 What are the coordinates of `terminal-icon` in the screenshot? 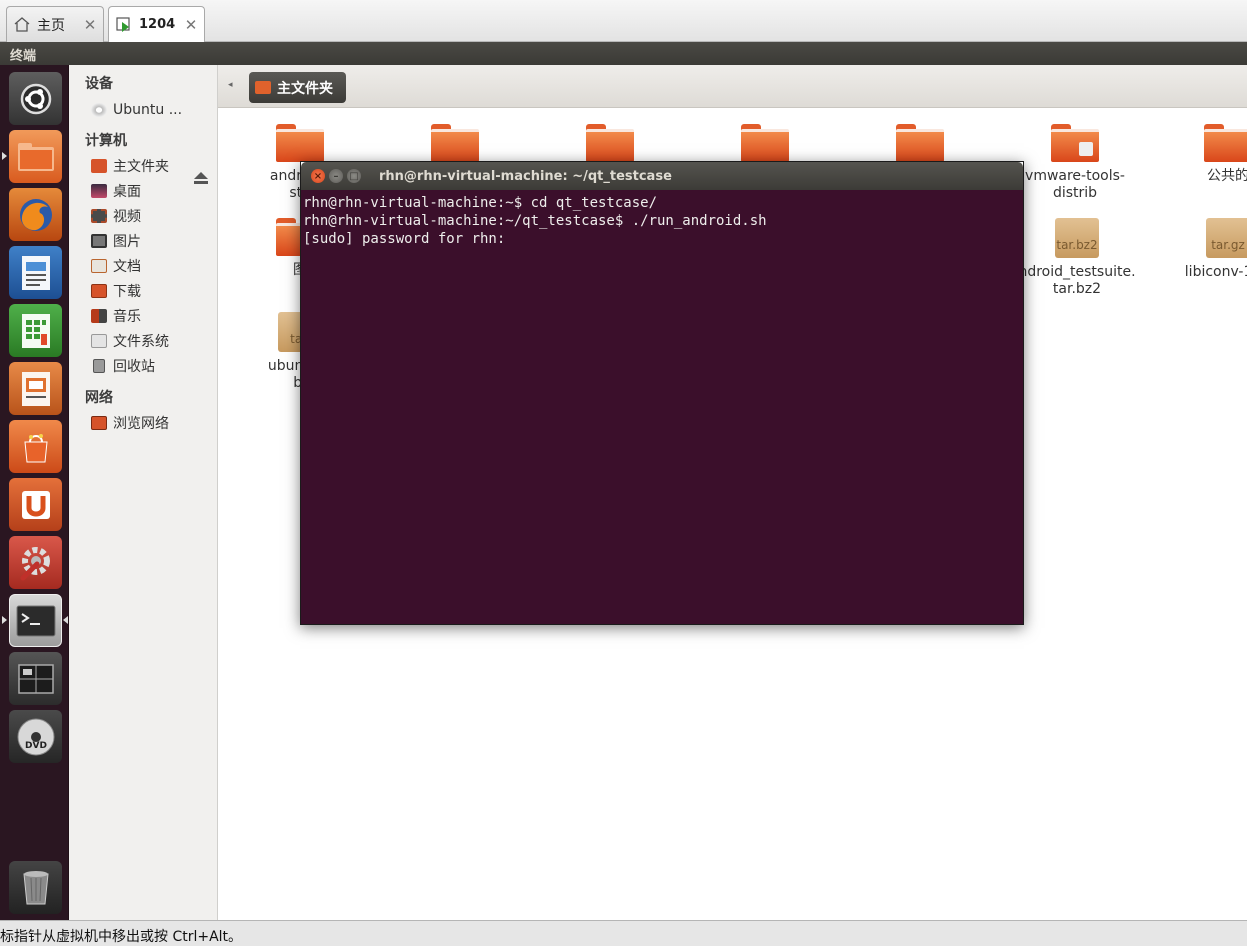 It's located at (35, 620).